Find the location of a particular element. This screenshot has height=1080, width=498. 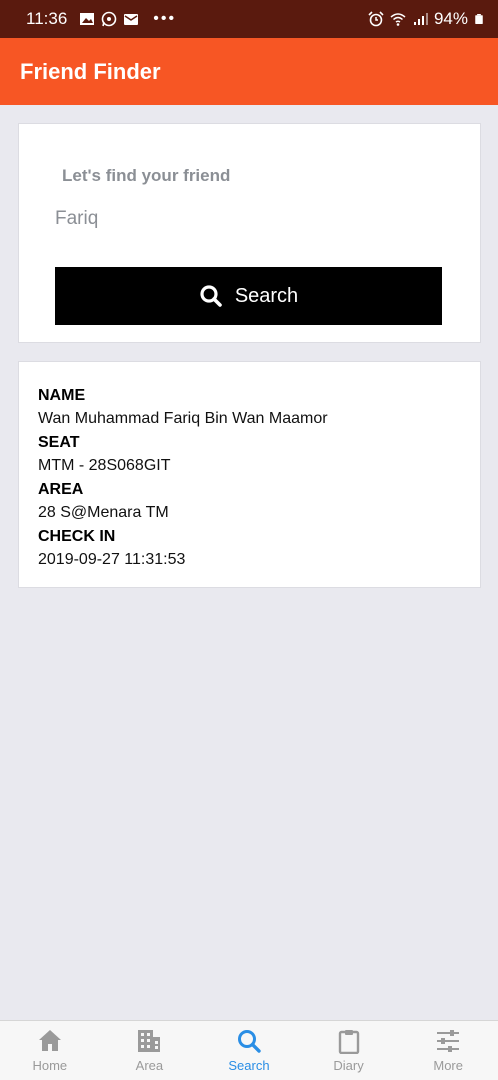

nav-item-diary: Diary is located at coordinates (349, 1050).